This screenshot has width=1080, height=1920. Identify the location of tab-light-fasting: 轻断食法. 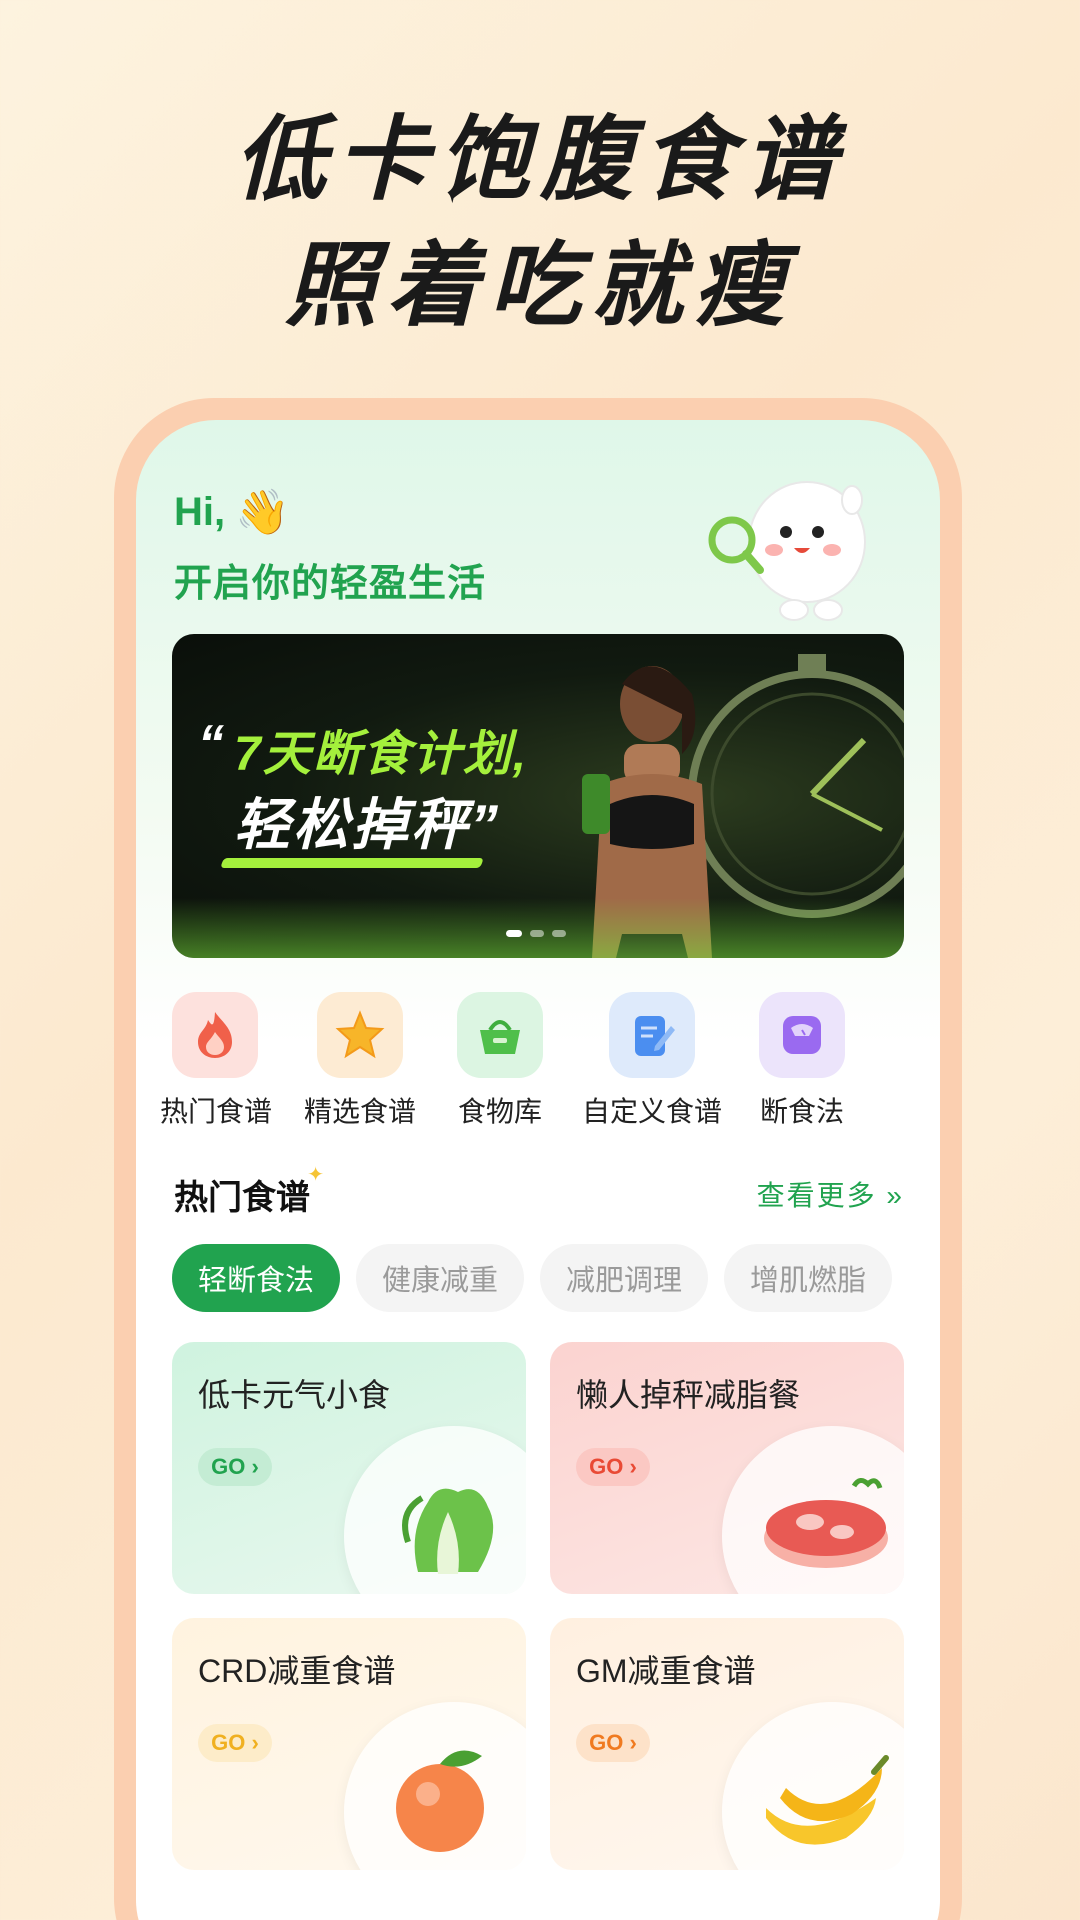
(256, 1278).